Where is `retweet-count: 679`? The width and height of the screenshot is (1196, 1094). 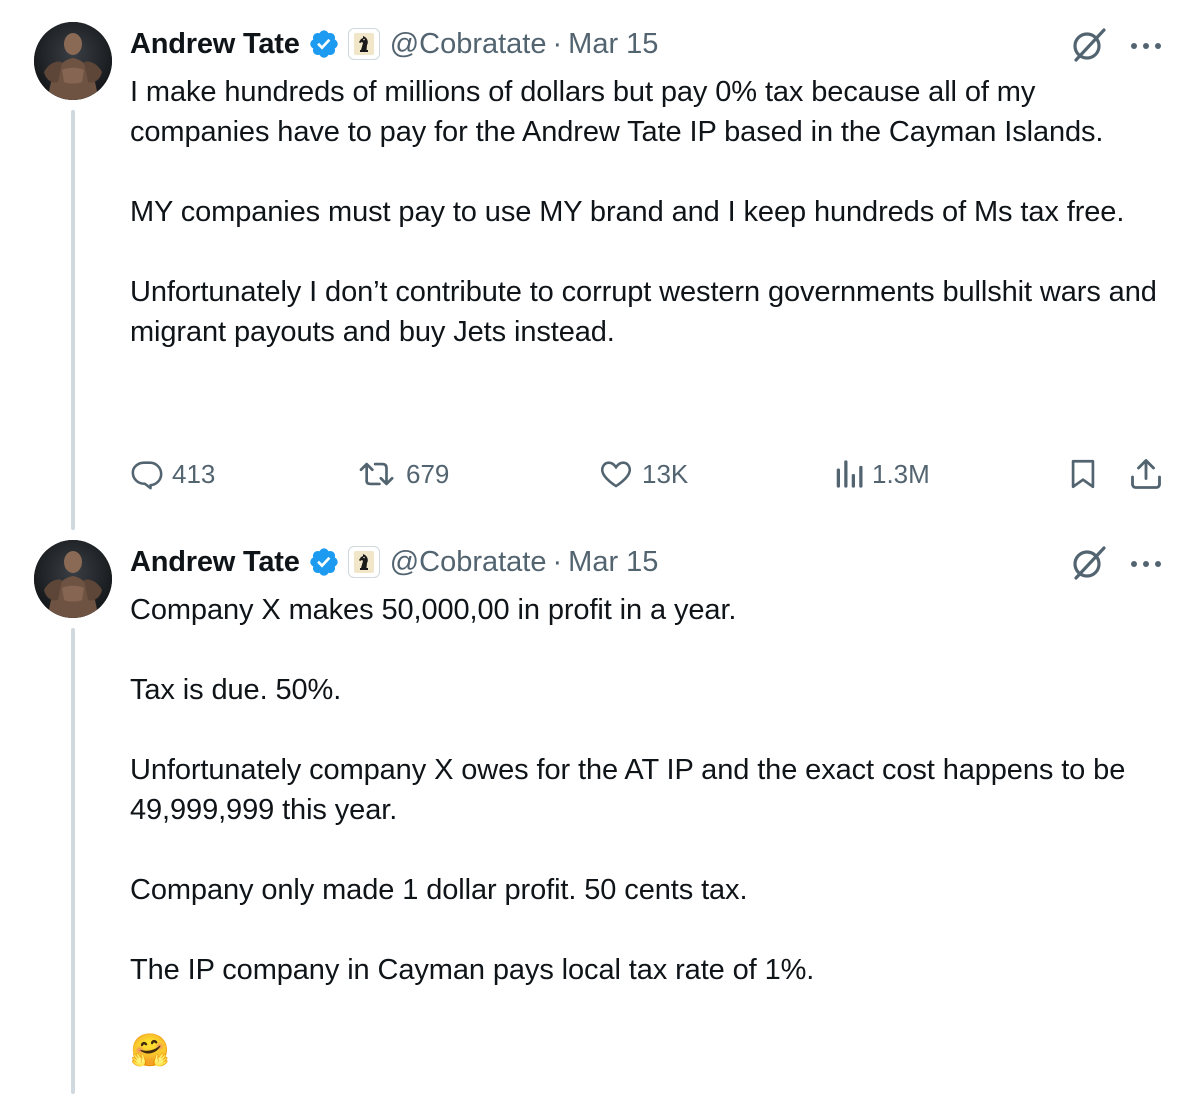 retweet-count: 679 is located at coordinates (428, 473).